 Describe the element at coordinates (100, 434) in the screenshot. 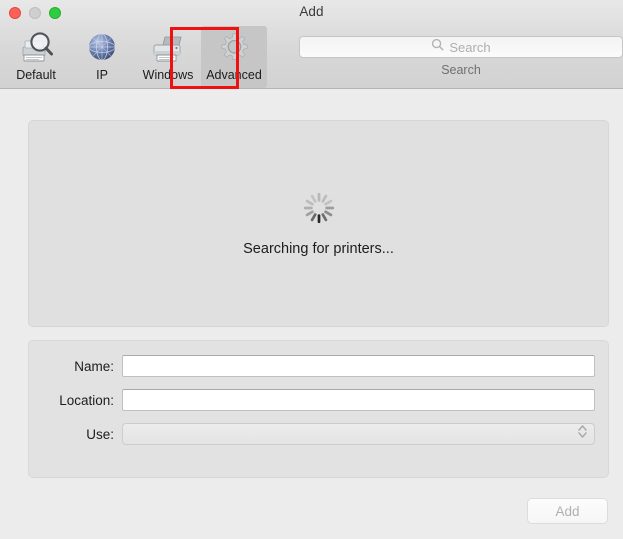

I see `use-label: Use:` at that location.